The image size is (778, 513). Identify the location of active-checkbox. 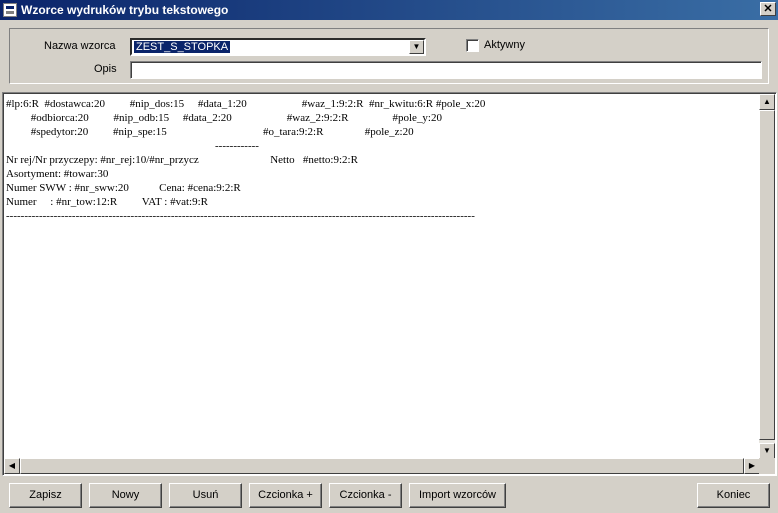
(472, 45).